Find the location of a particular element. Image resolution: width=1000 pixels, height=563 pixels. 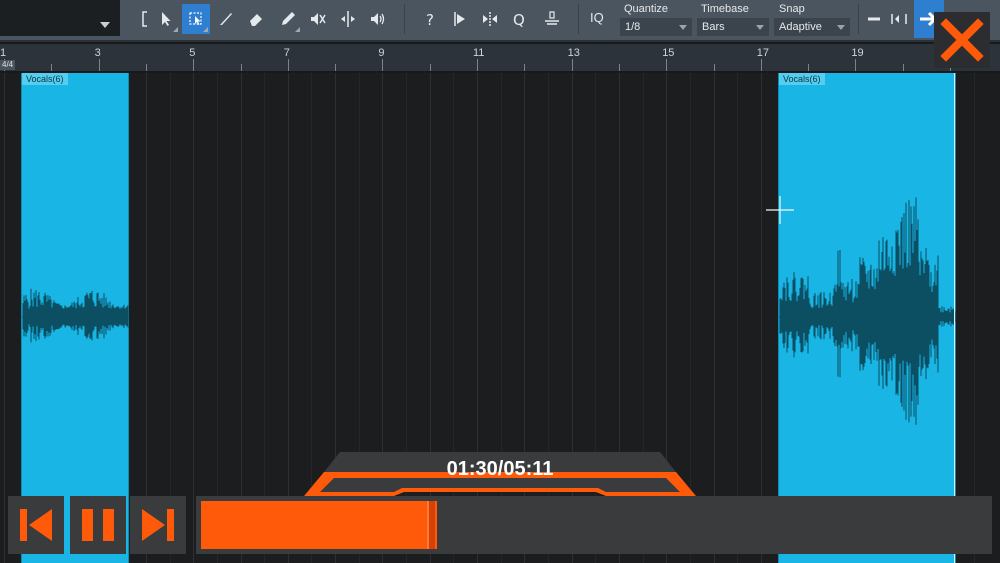

pause-button is located at coordinates (98, 525).